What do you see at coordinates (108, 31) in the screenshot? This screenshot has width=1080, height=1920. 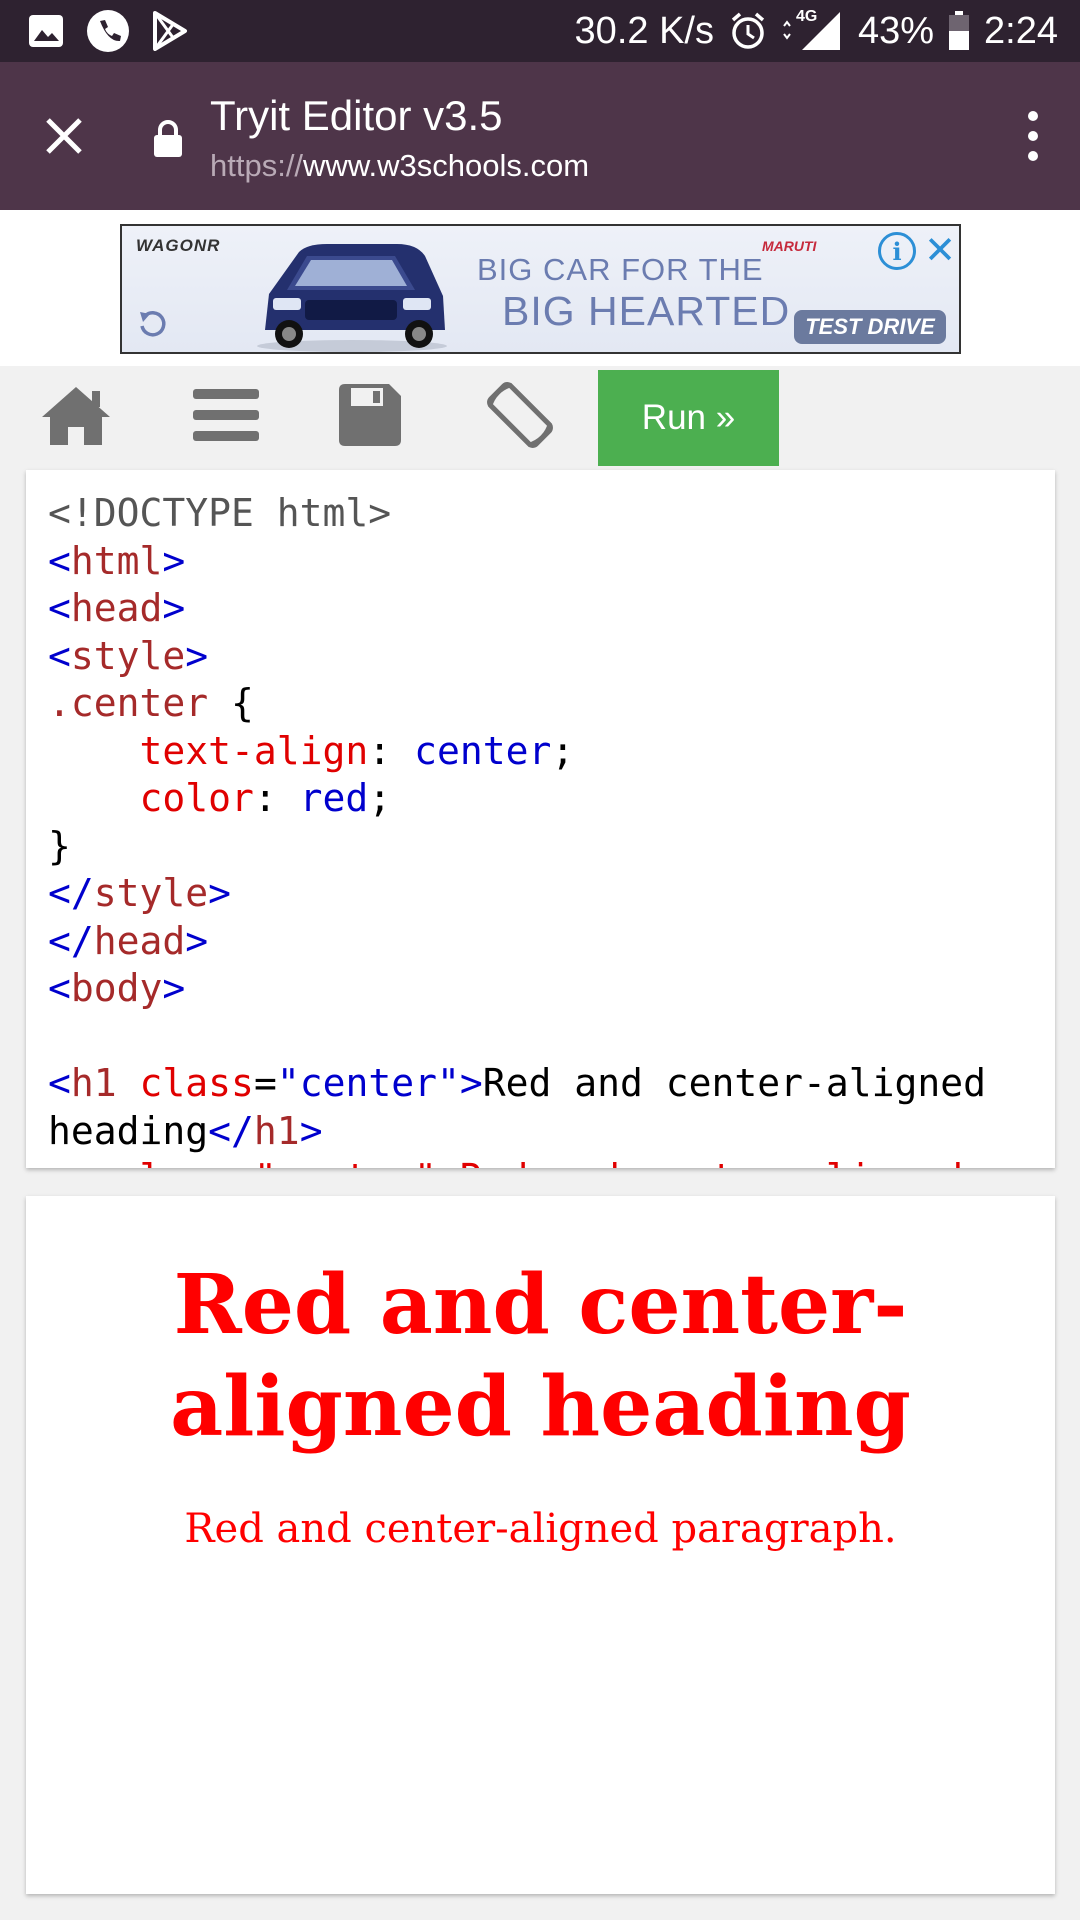 I see `phone-icon` at bounding box center [108, 31].